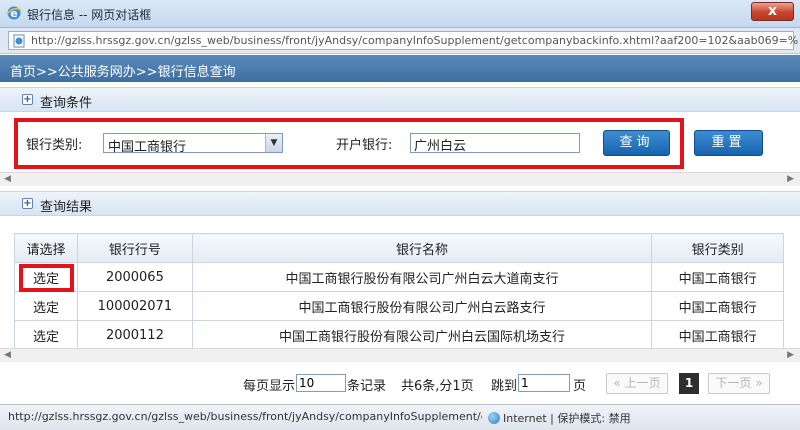 This screenshot has height=430, width=800. Describe the element at coordinates (567, 418) in the screenshot. I see `security-zone-text: Internet | 保护模式: 禁用` at that location.